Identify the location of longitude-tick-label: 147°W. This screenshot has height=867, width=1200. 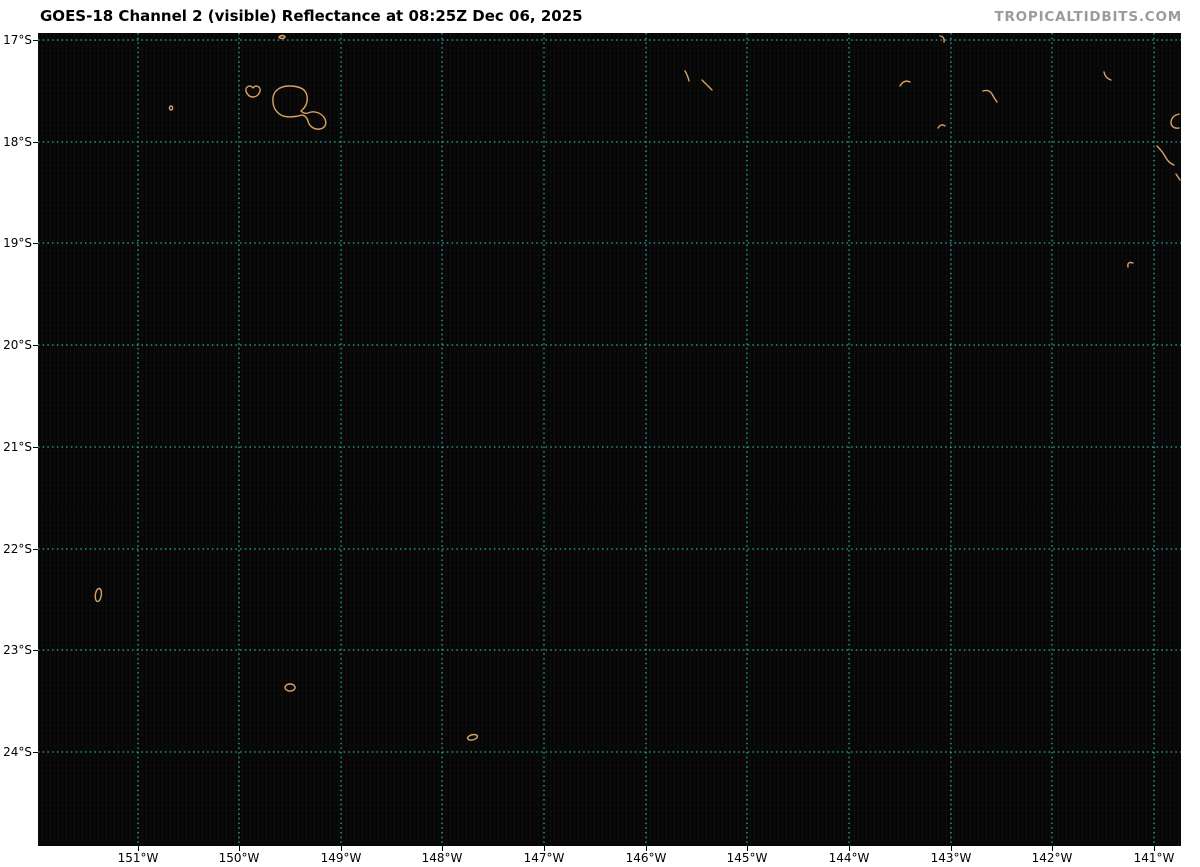
(544, 858).